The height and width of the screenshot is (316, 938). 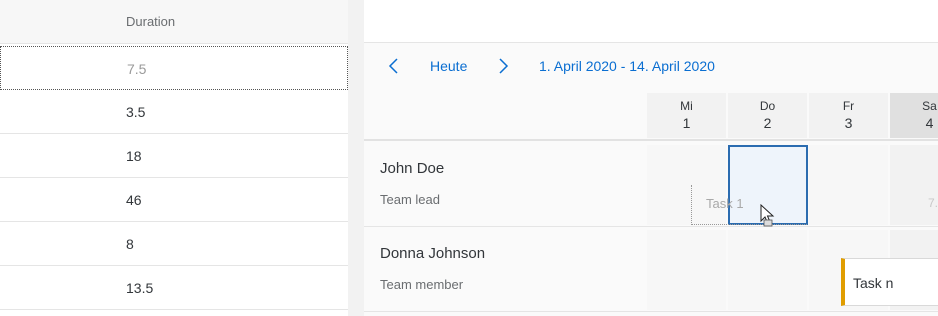 What do you see at coordinates (651, 21) in the screenshot?
I see `calendar-top-bar` at bounding box center [651, 21].